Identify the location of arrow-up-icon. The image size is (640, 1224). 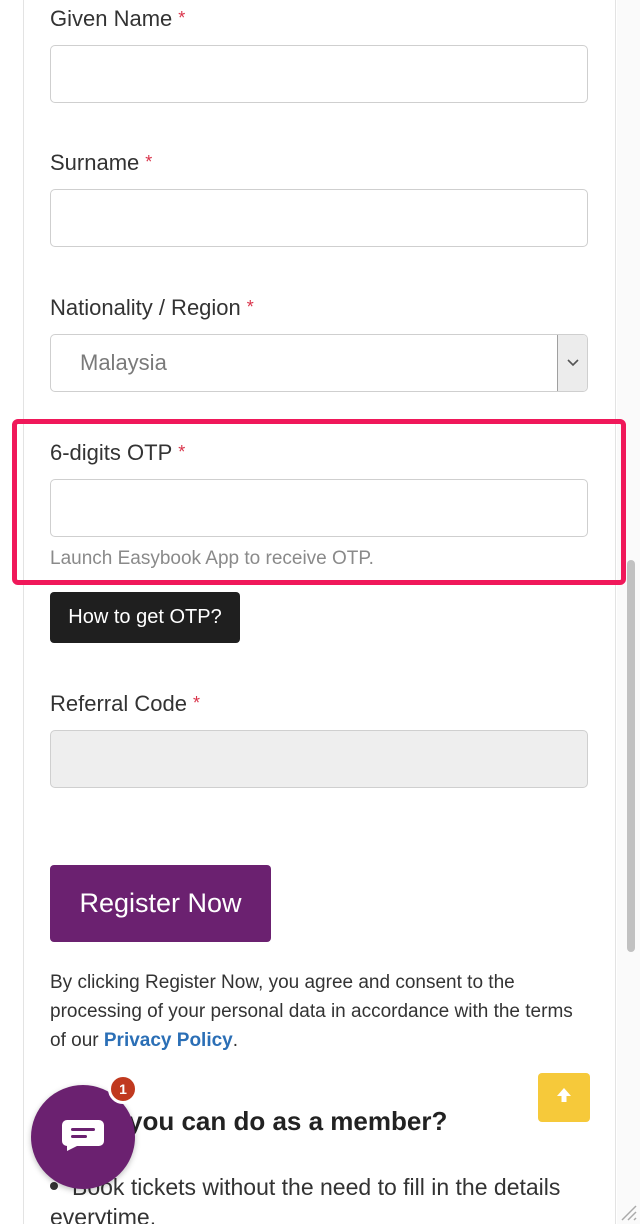
(564, 1097).